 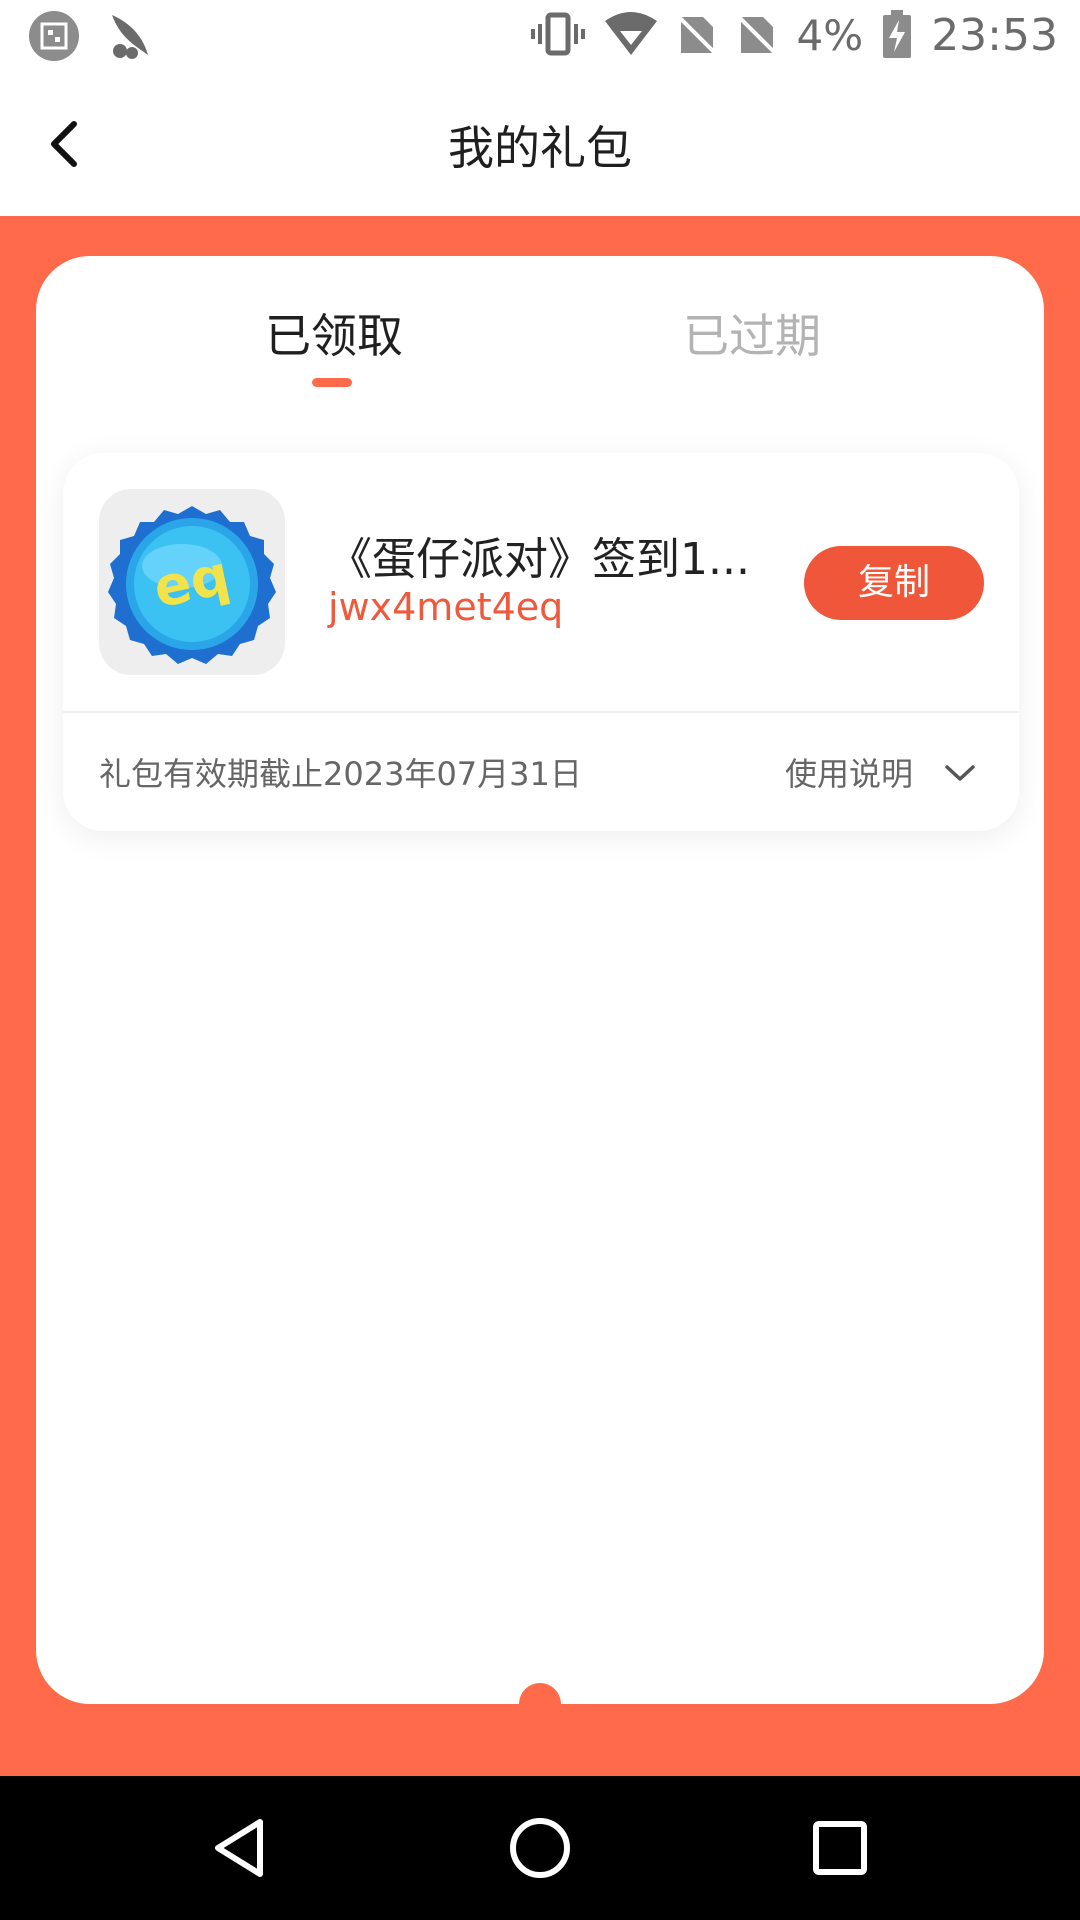 What do you see at coordinates (332, 382) in the screenshot?
I see `active-tab-indicator` at bounding box center [332, 382].